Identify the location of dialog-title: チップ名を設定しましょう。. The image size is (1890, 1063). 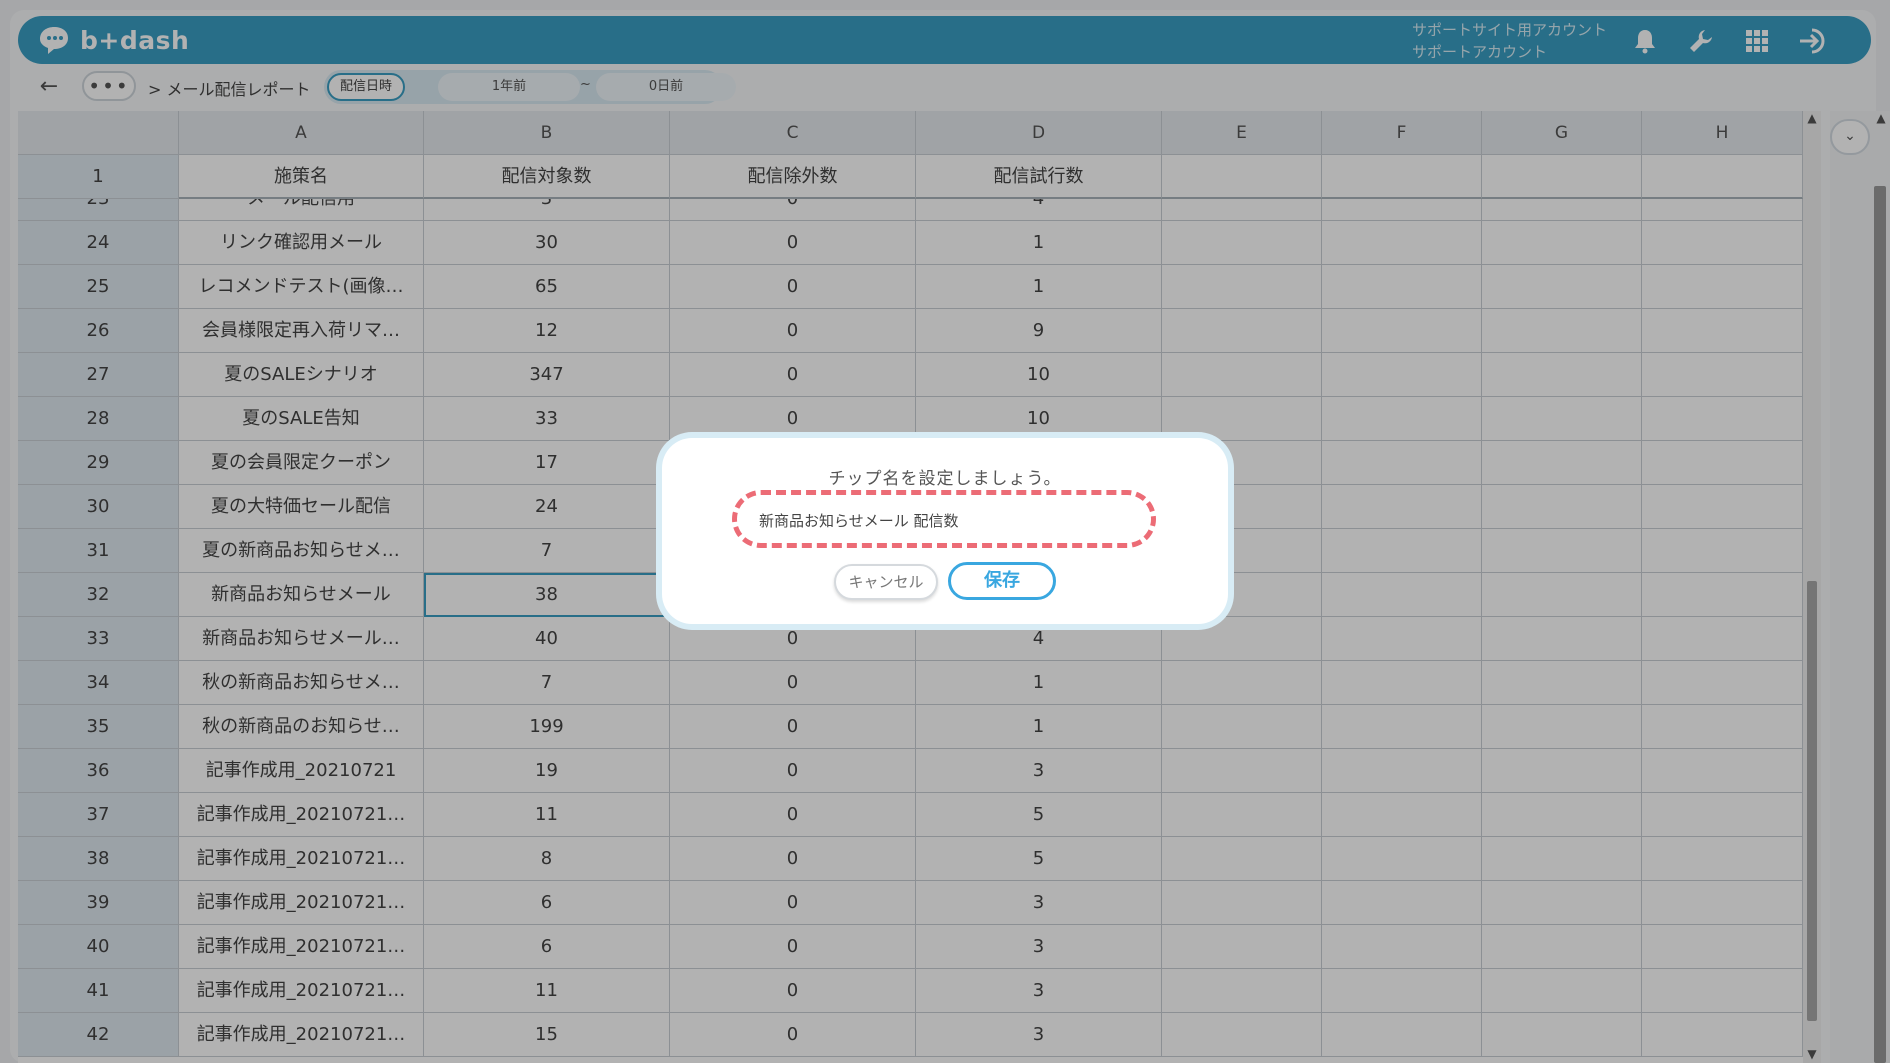
(945, 479).